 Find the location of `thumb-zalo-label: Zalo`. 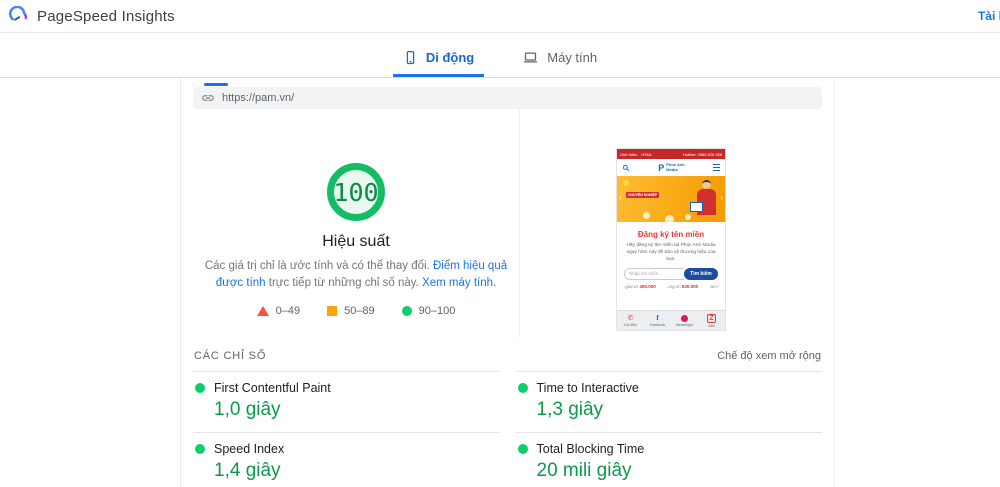

thumb-zalo-label: Zalo is located at coordinates (711, 325).